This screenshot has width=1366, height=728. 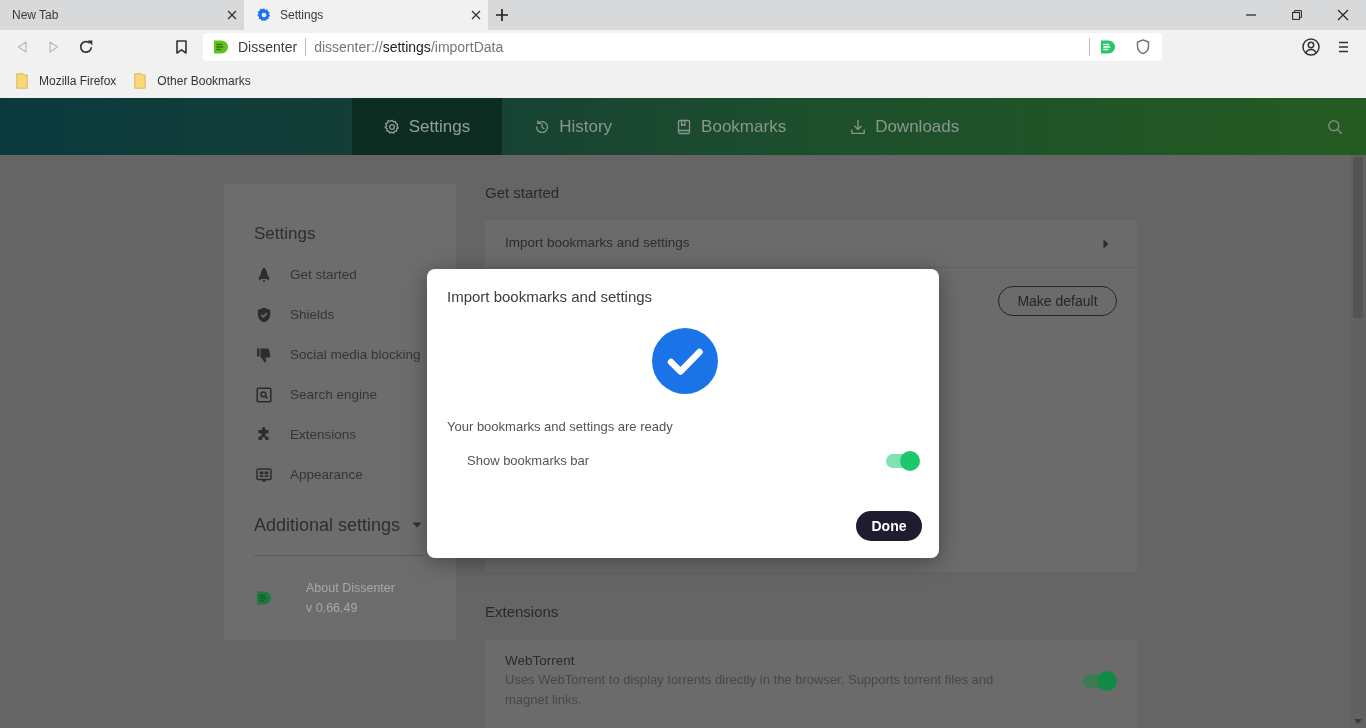 What do you see at coordinates (285, 234) in the screenshot?
I see `sidebar-title: Settings` at bounding box center [285, 234].